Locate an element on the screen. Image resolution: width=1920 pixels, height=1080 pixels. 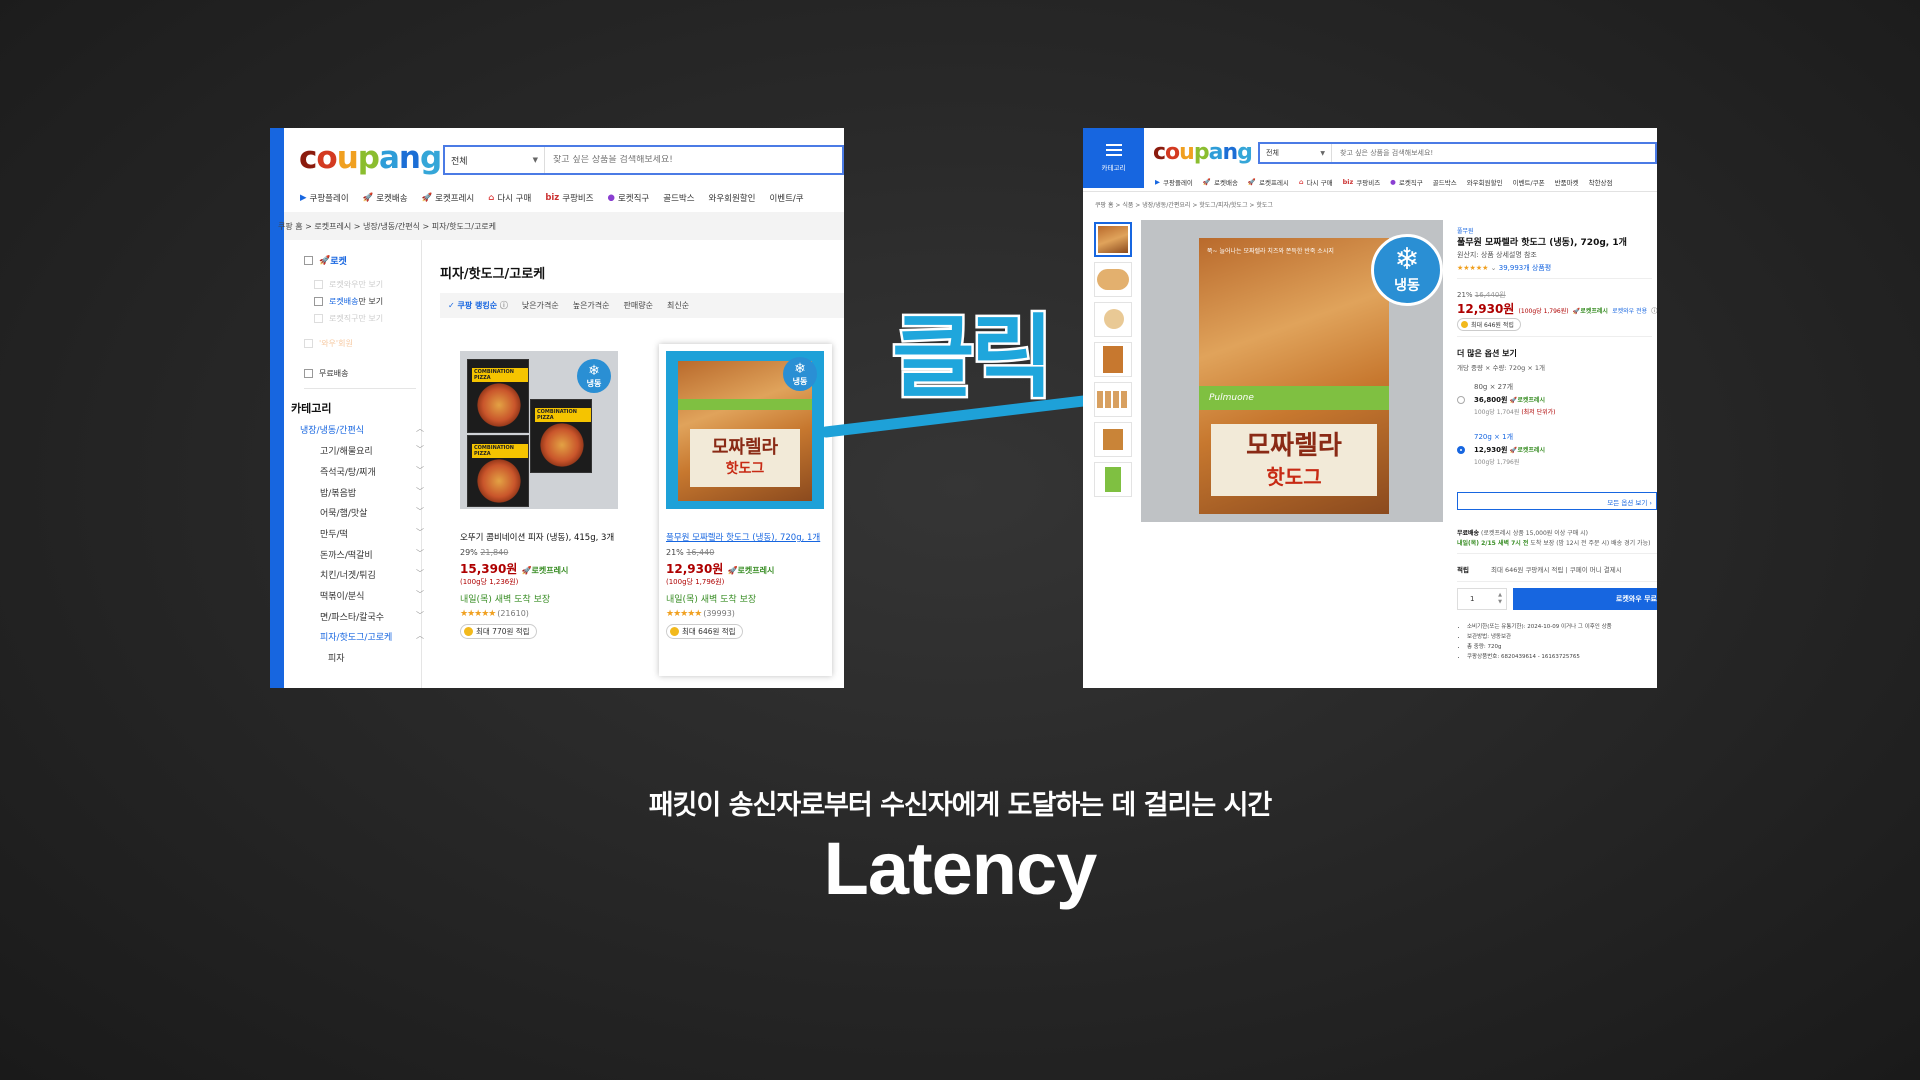
nav-item: ● 로켓직구 is located at coordinates (1406, 182).